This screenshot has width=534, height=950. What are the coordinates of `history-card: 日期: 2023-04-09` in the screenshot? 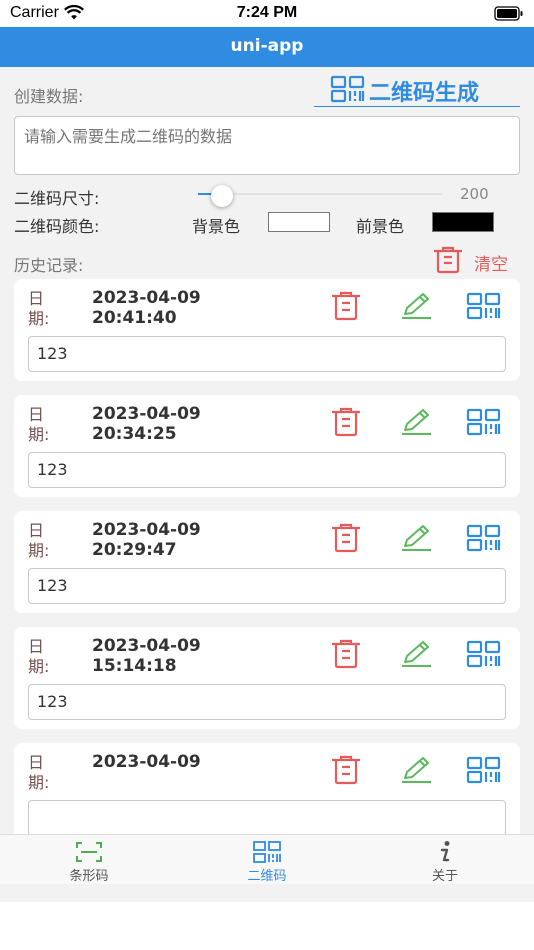 It's located at (267, 794).